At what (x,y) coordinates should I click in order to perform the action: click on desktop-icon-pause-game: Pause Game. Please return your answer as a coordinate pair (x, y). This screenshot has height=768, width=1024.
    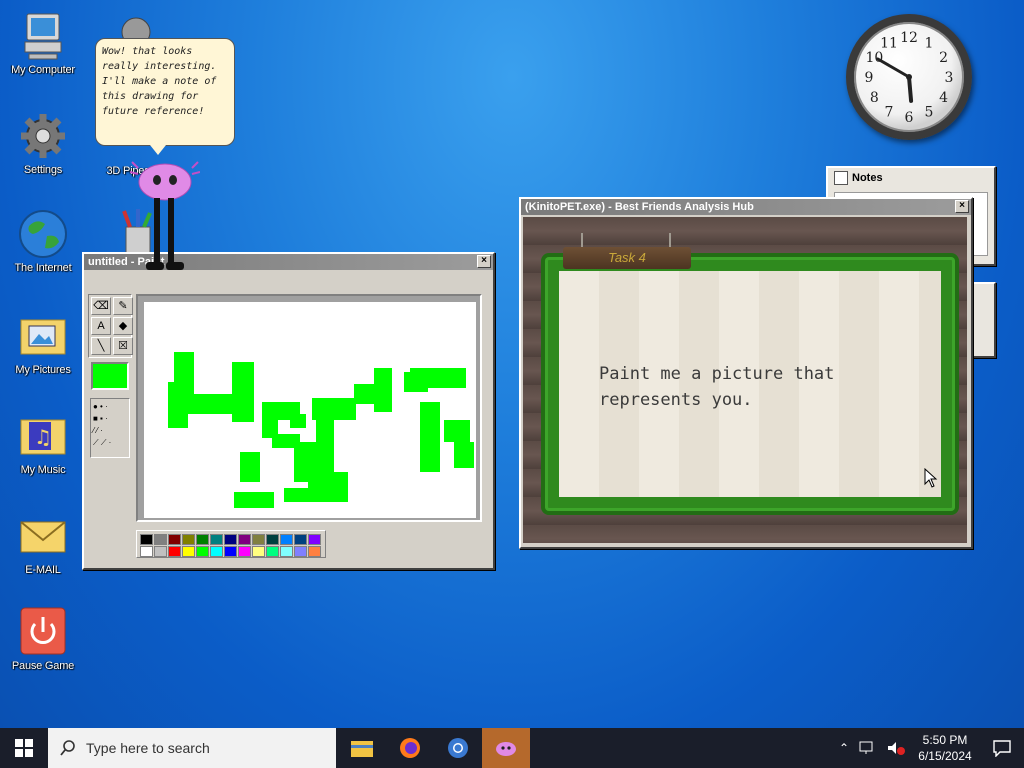
    Looking at the image, I should click on (43, 639).